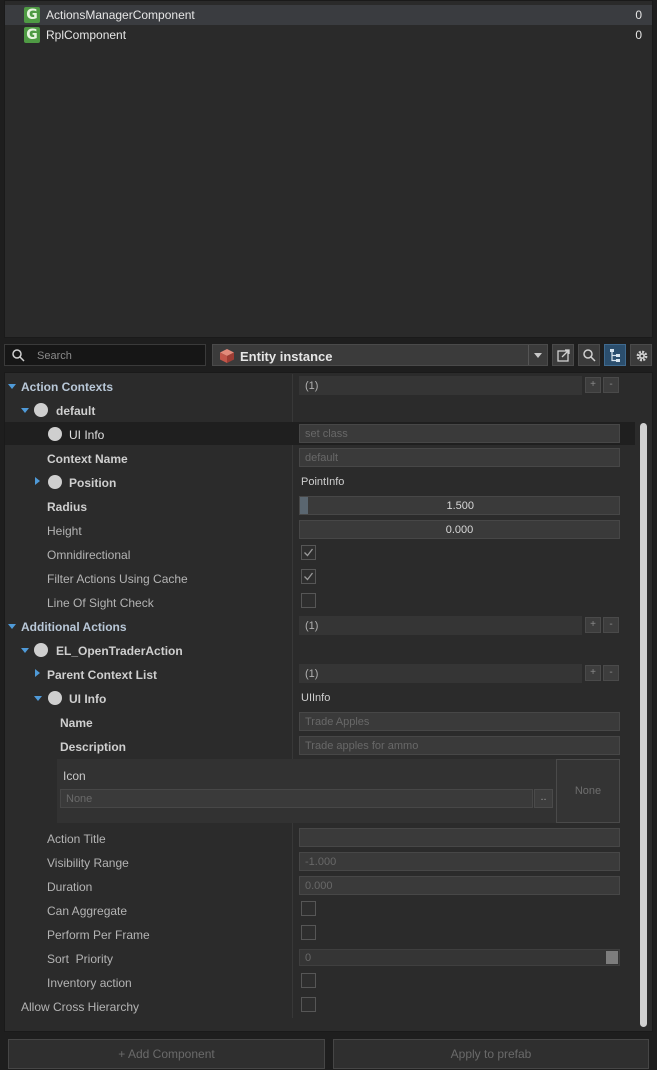  Describe the element at coordinates (89, 555) in the screenshot. I see `omnidirectional-label: Omnidirectional` at that location.